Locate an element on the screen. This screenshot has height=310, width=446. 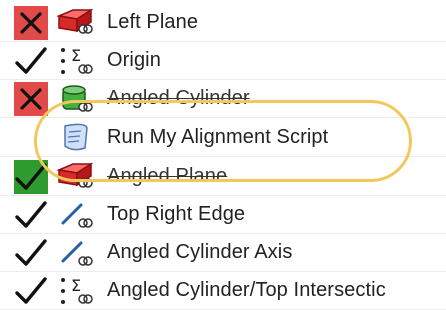
tree-item-label: Run My Alignment Script is located at coordinates (218, 137).